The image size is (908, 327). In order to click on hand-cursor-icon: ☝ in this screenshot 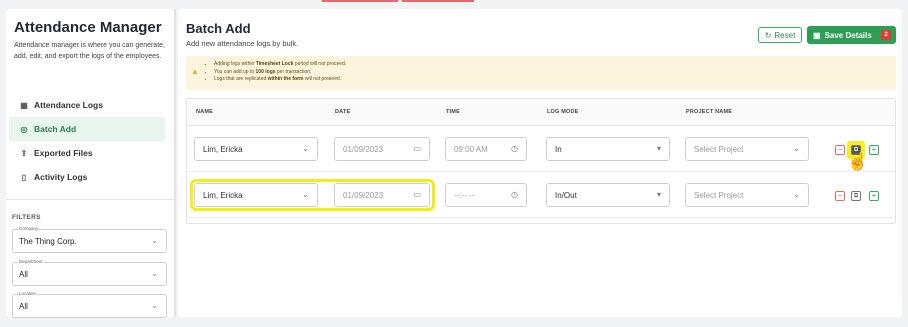, I will do `click(858, 161)`.